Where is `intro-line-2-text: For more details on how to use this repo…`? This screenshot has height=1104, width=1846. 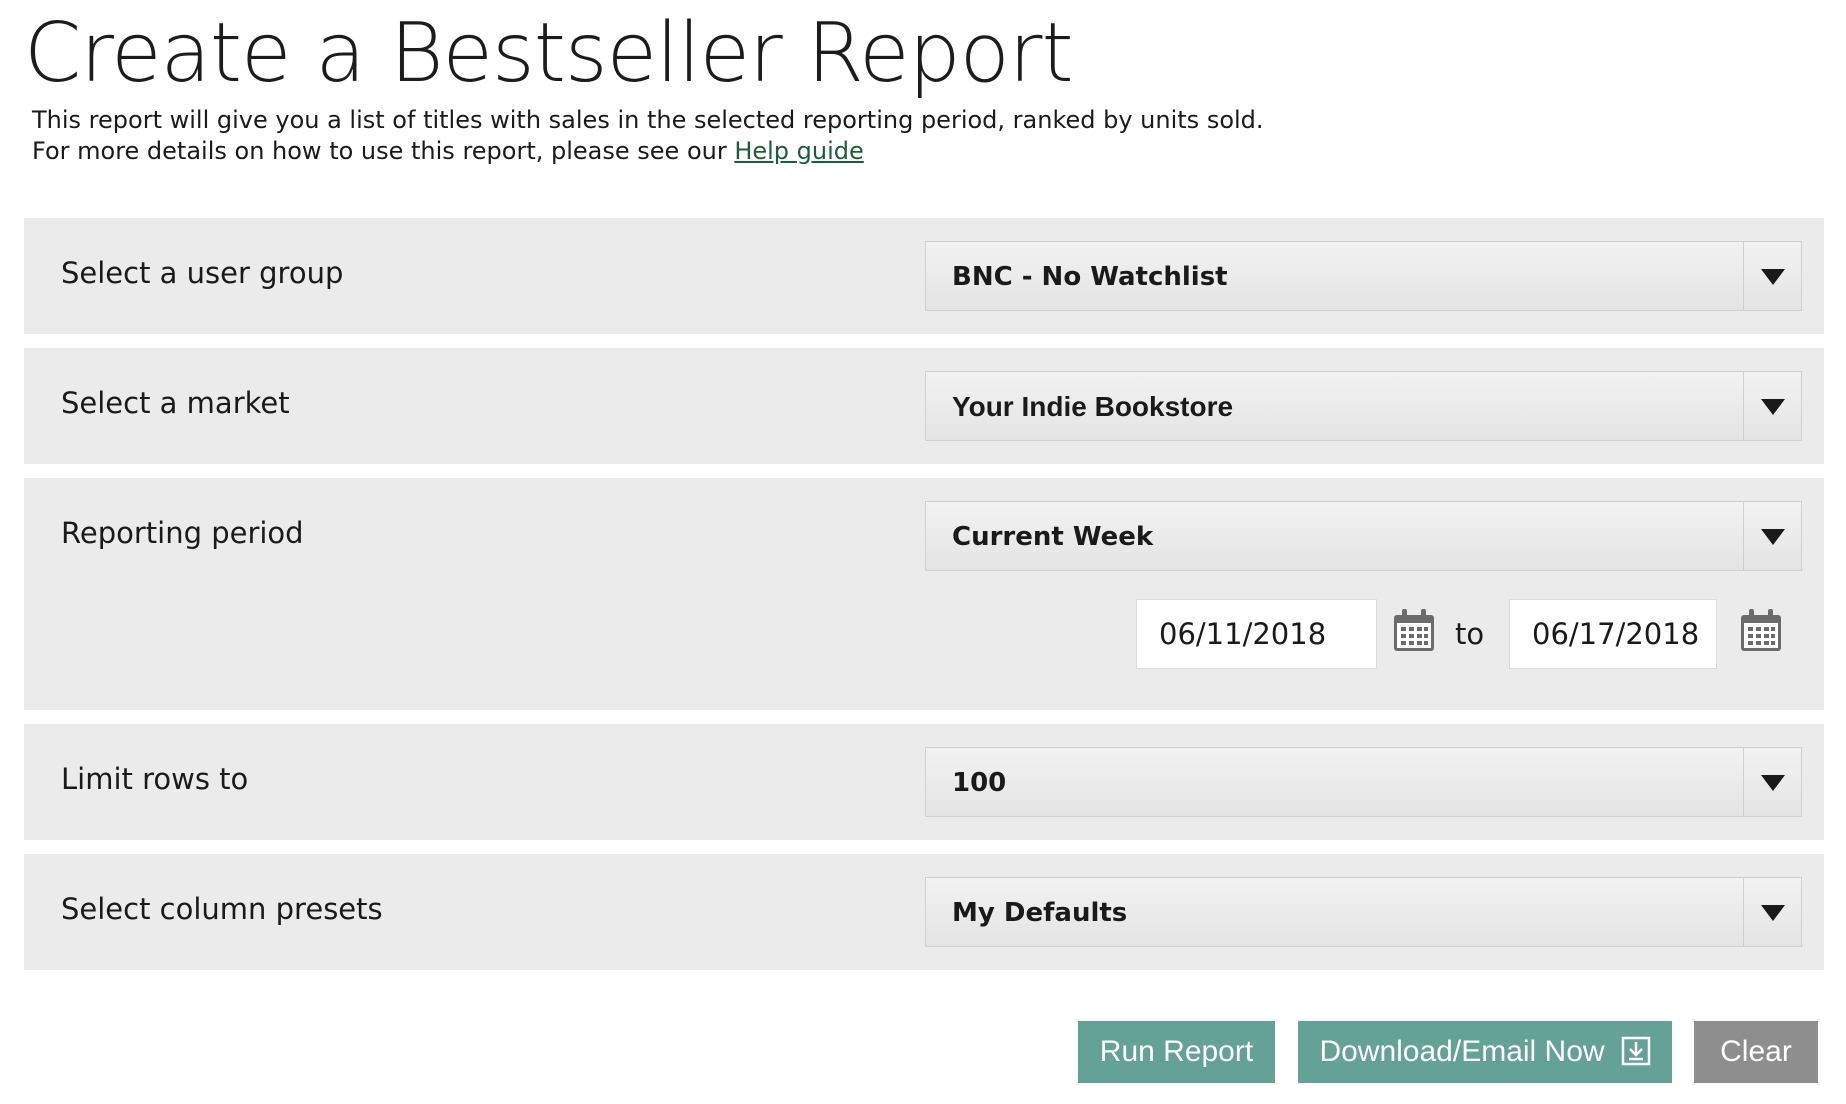 intro-line-2-text: For more details on how to use this repo… is located at coordinates (383, 151).